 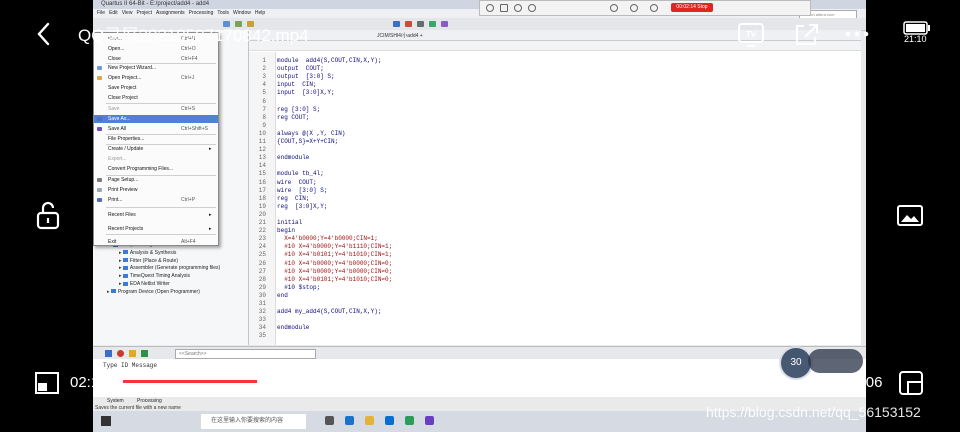 What do you see at coordinates (156, 215) in the screenshot?
I see `file-menu-item-recent-files: Recent Files ▸` at bounding box center [156, 215].